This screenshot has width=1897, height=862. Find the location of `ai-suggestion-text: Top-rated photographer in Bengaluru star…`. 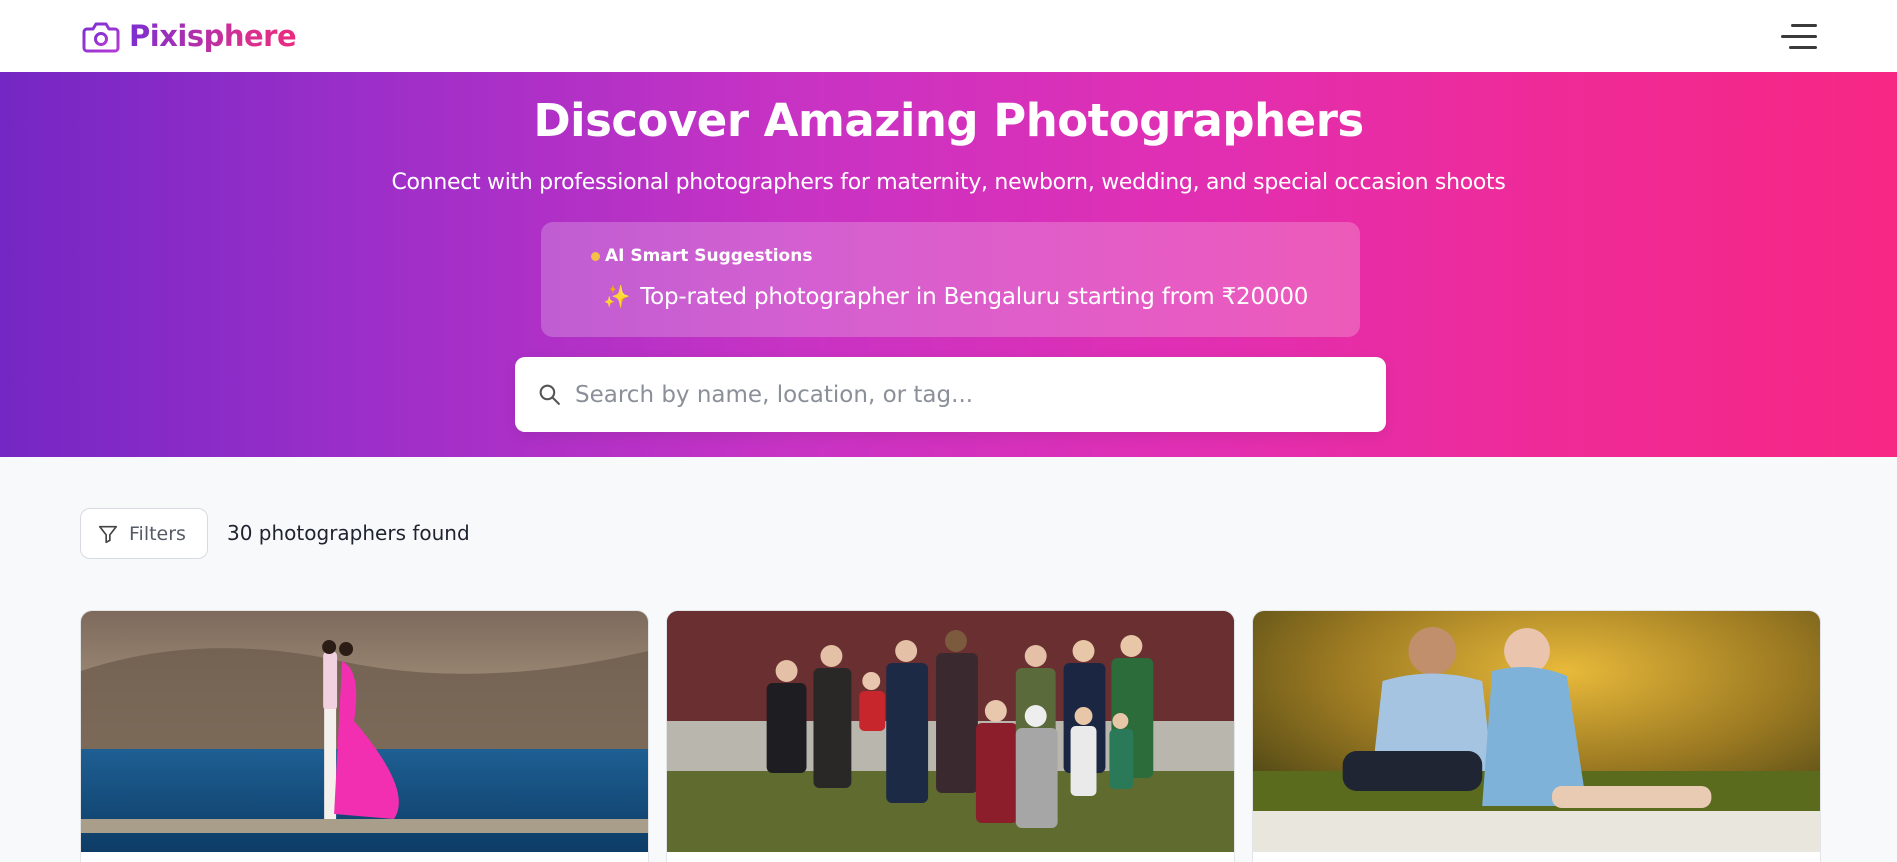

ai-suggestion-text: Top-rated photographer in Bengaluru star… is located at coordinates (974, 297).